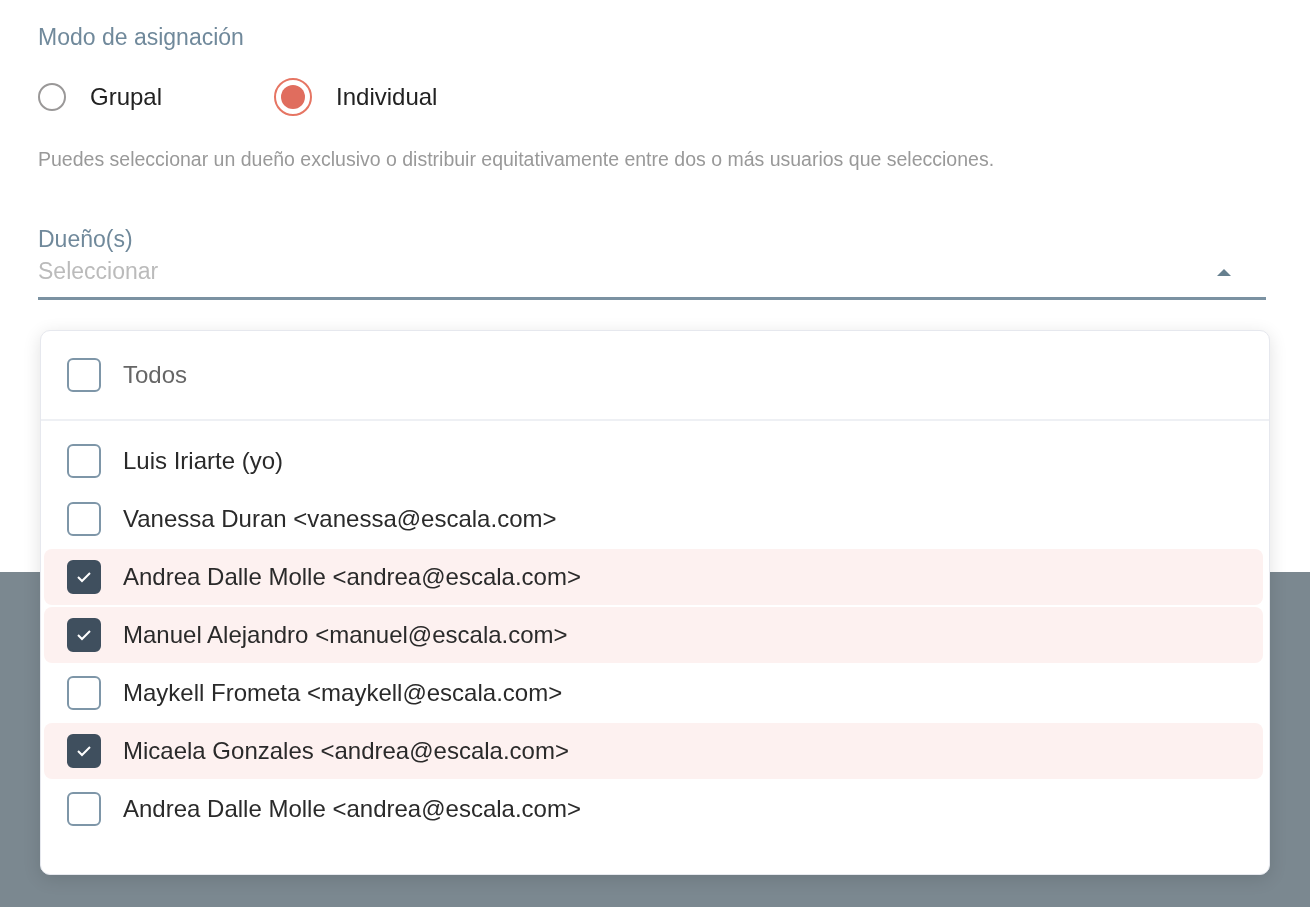 The height and width of the screenshot is (907, 1310). What do you see at coordinates (653, 461) in the screenshot?
I see `owner-option: Luis Iriarte (yo)` at bounding box center [653, 461].